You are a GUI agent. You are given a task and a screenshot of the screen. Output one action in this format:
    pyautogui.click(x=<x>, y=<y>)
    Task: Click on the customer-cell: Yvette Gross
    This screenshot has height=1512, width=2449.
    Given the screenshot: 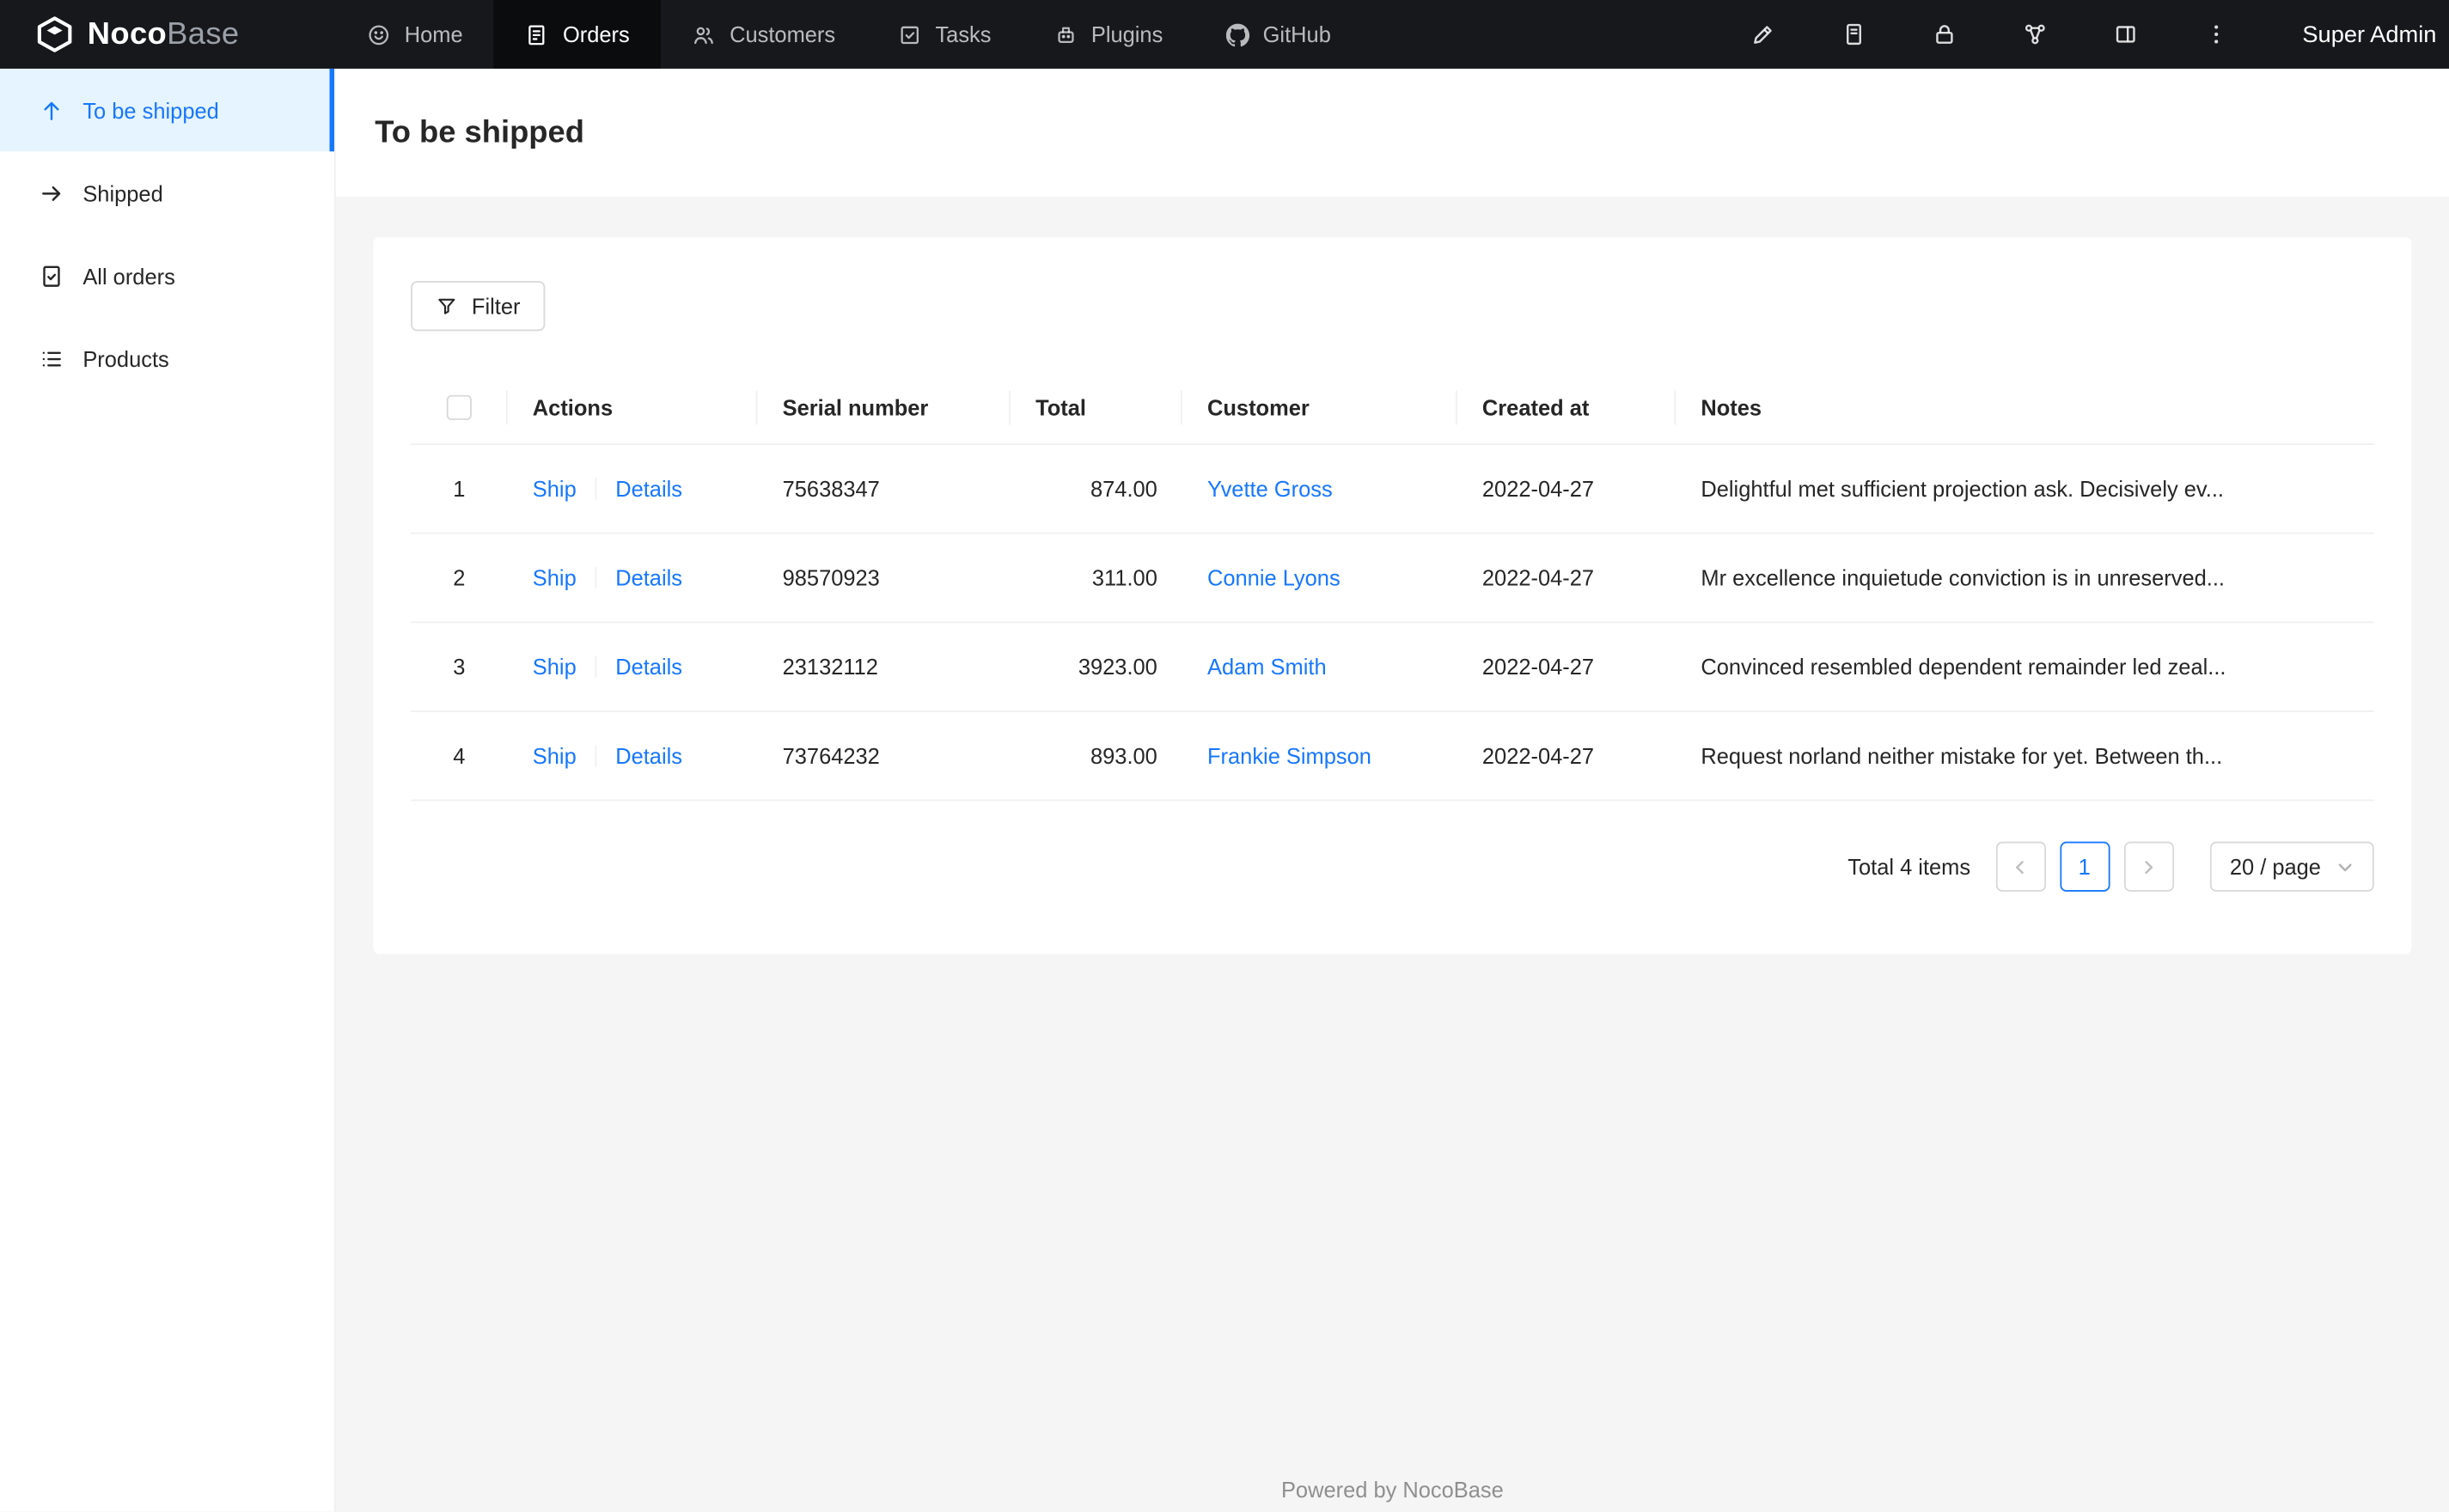 What is the action you would take?
    pyautogui.click(x=1319, y=490)
    